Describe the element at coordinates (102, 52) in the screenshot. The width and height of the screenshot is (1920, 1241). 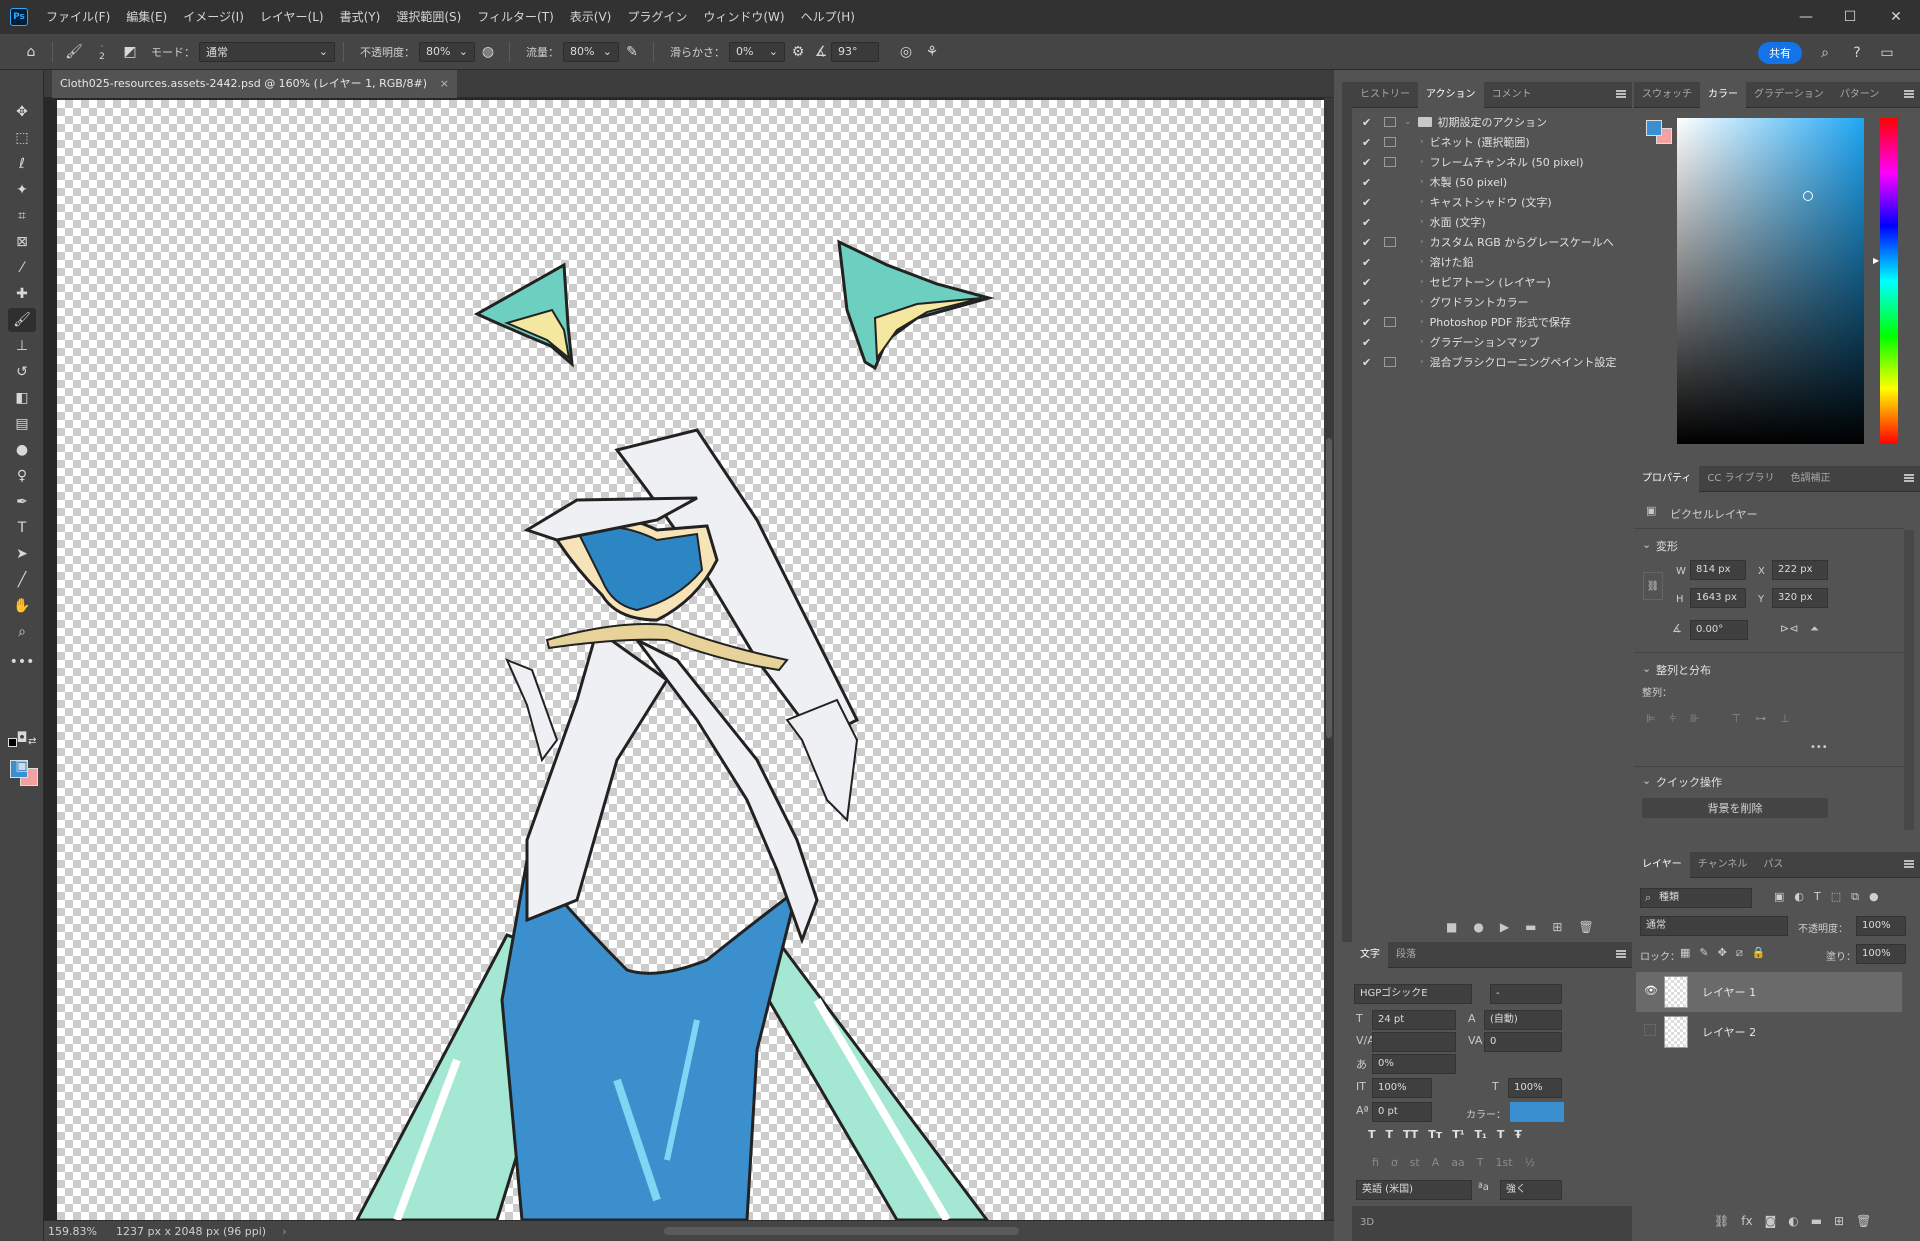
I see `brush-preset-picker: · 2` at that location.